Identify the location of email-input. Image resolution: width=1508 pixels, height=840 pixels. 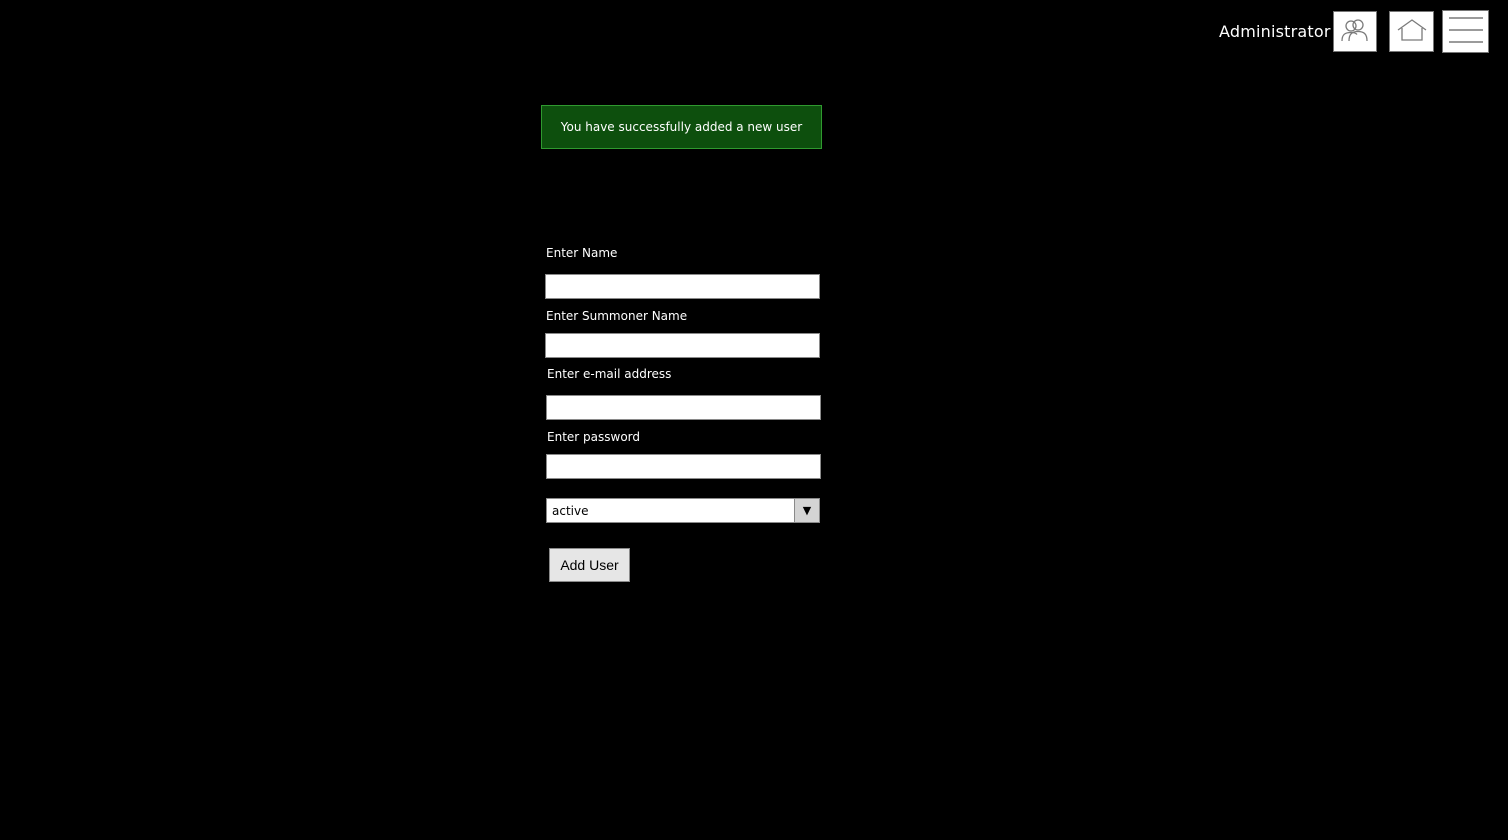
(683, 407).